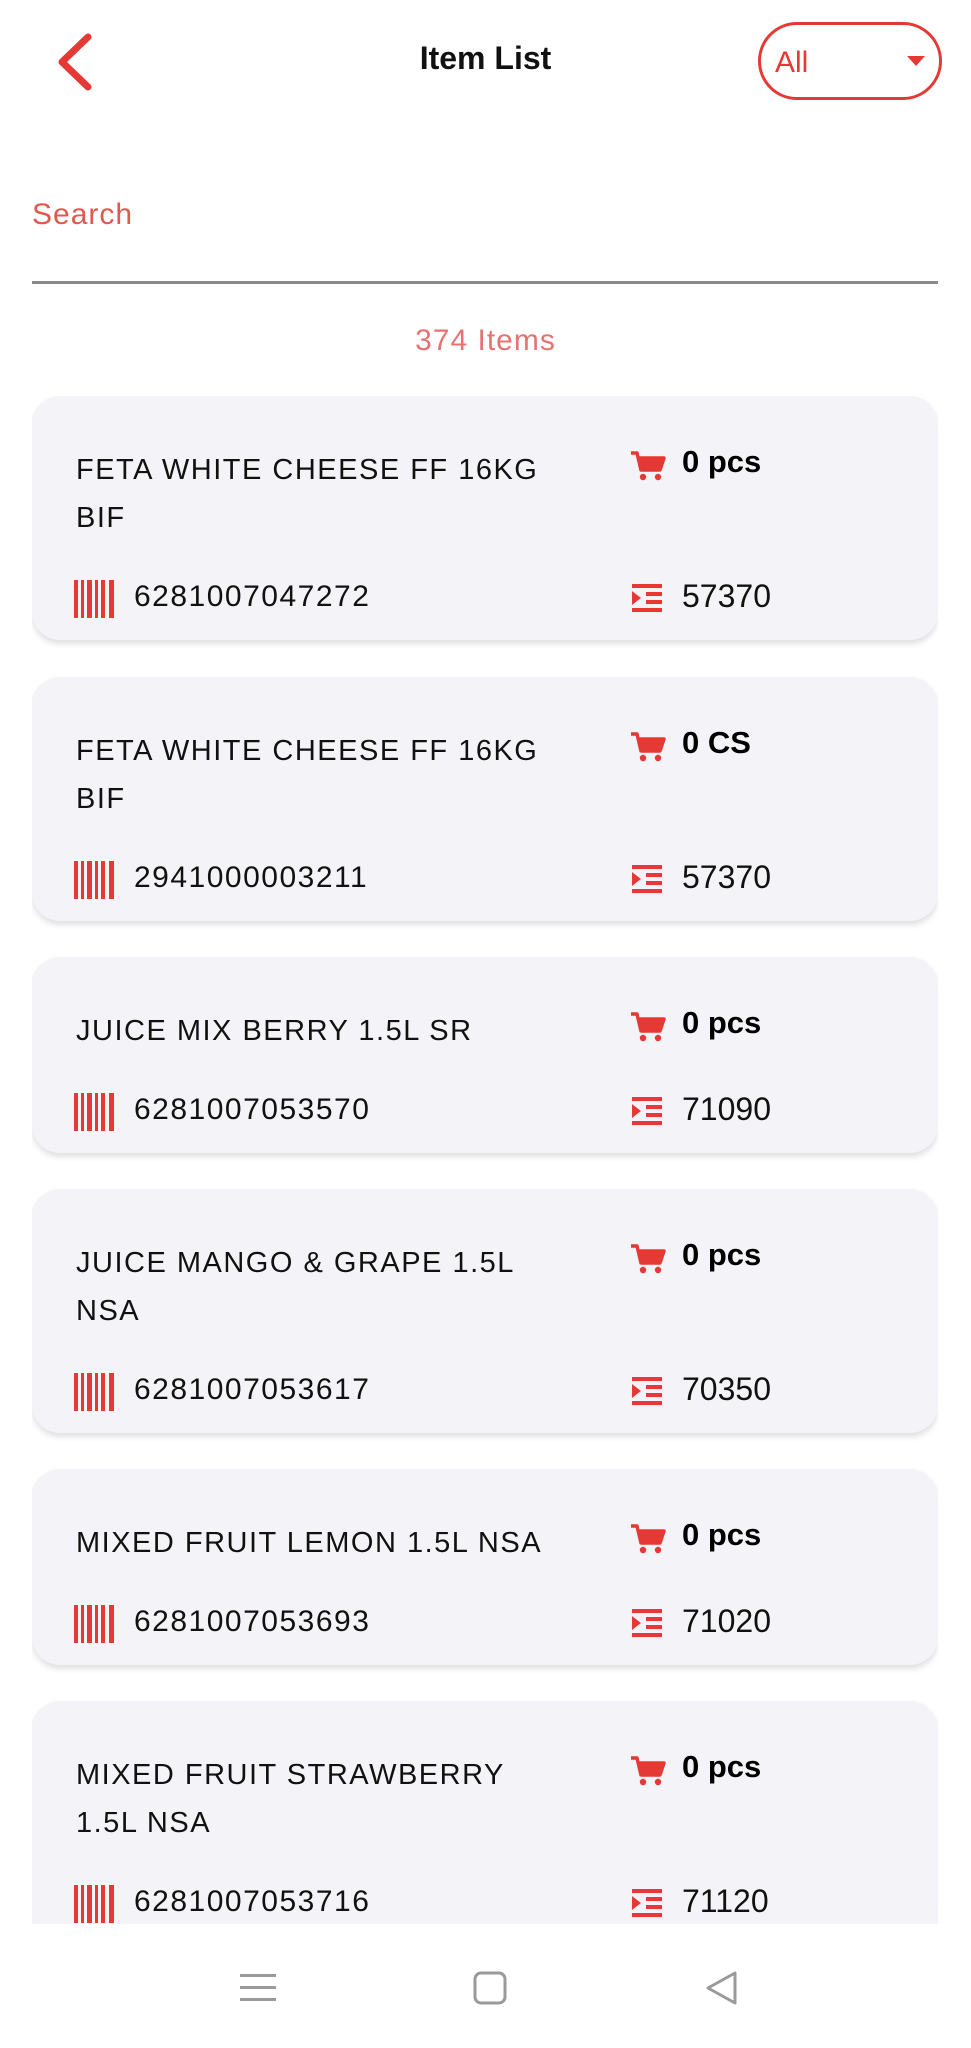 The height and width of the screenshot is (2048, 971). I want to click on back-nav-button, so click(722, 1988).